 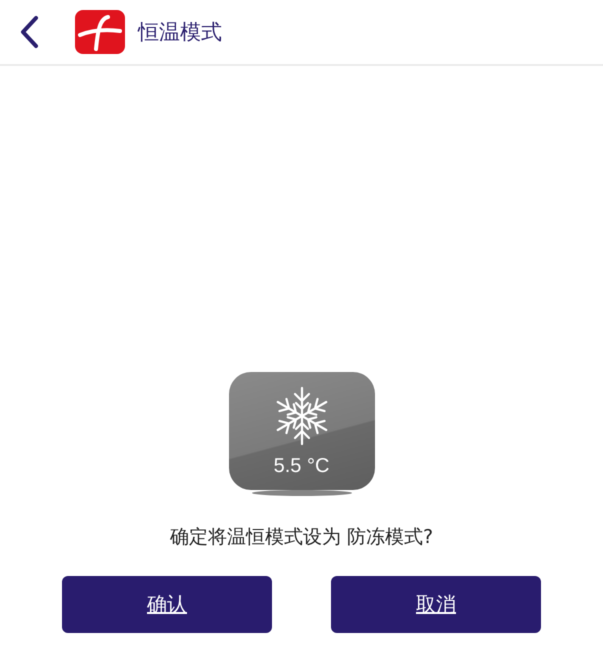 What do you see at coordinates (436, 604) in the screenshot?
I see `dialog-button: 取消` at bounding box center [436, 604].